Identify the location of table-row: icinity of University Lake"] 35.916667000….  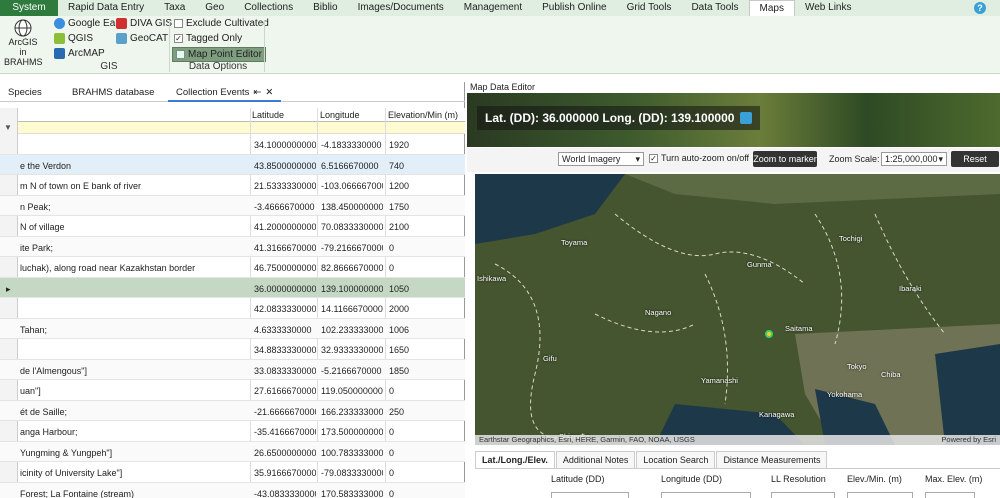
(232, 472).